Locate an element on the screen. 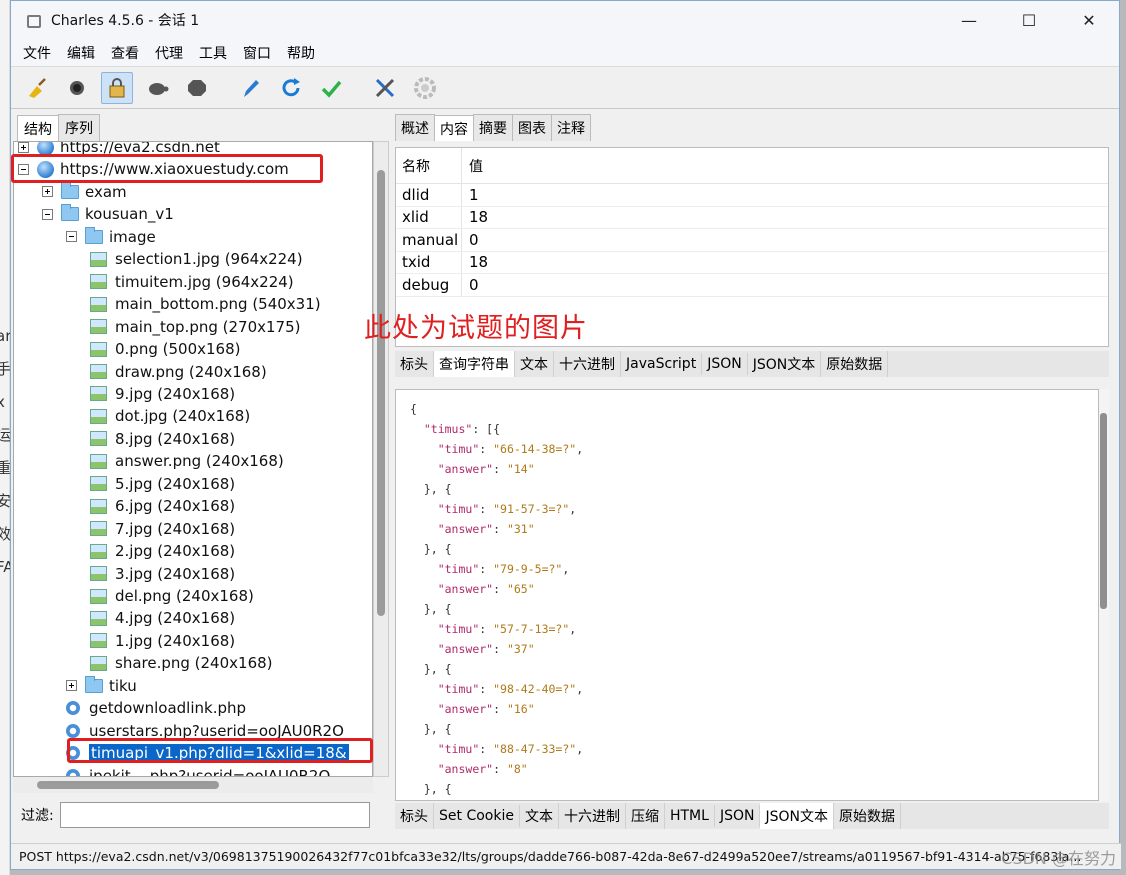 The width and height of the screenshot is (1126, 875). param-value: 0 is located at coordinates (474, 284).